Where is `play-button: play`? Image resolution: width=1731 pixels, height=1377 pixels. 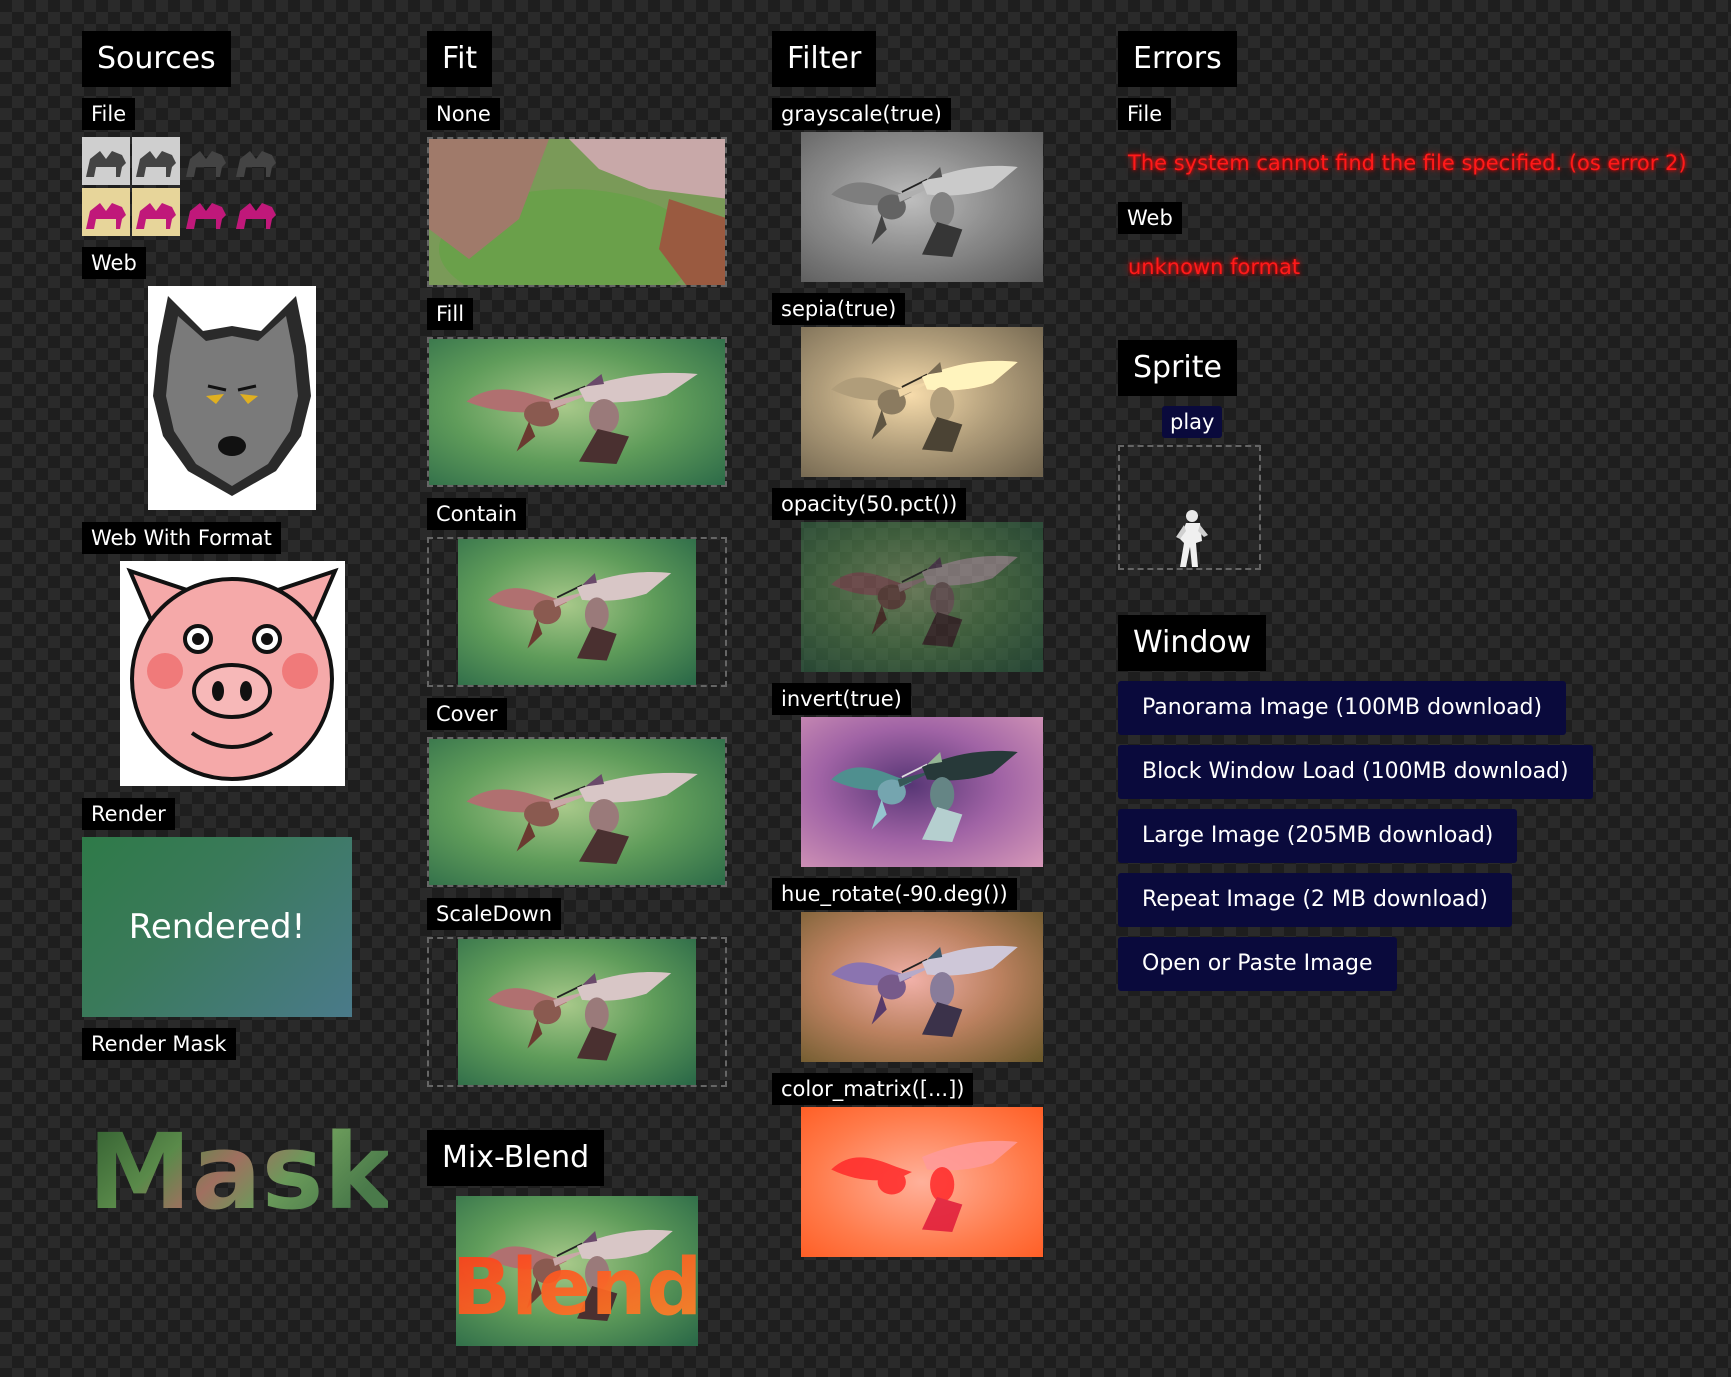
play-button: play is located at coordinates (1192, 422).